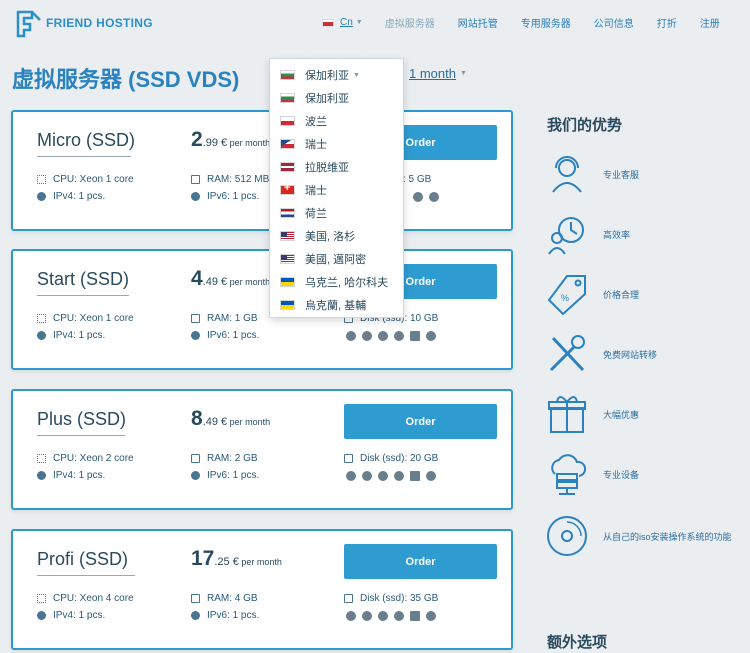 This screenshot has width=750, height=653. What do you see at coordinates (566, 236) in the screenshot?
I see `clock-icon` at bounding box center [566, 236].